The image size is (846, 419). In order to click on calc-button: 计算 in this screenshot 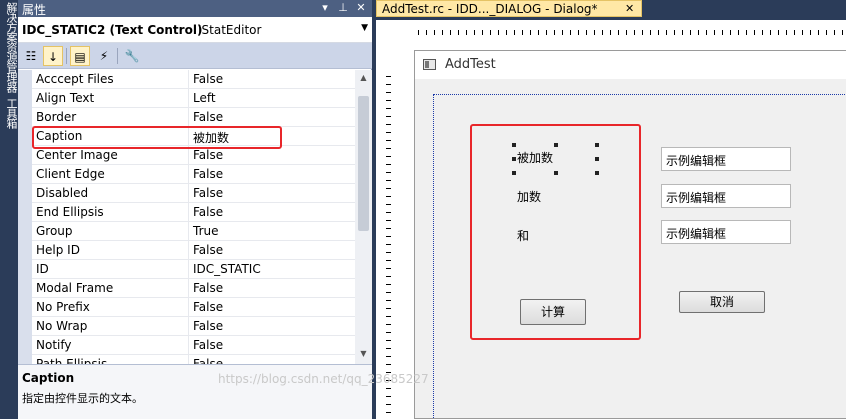, I will do `click(553, 312)`.